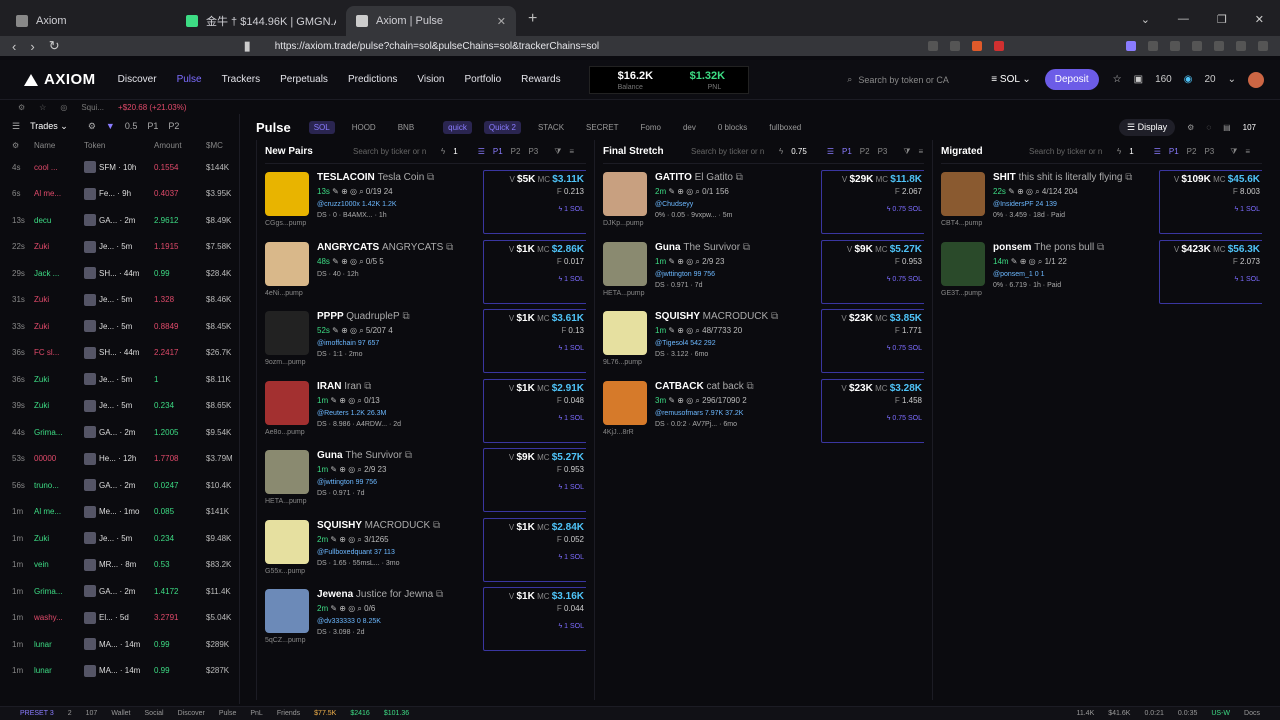 The width and height of the screenshot is (1280, 720). I want to click on token-name: Jewena Justice for Jewna ⧉, so click(393, 594).